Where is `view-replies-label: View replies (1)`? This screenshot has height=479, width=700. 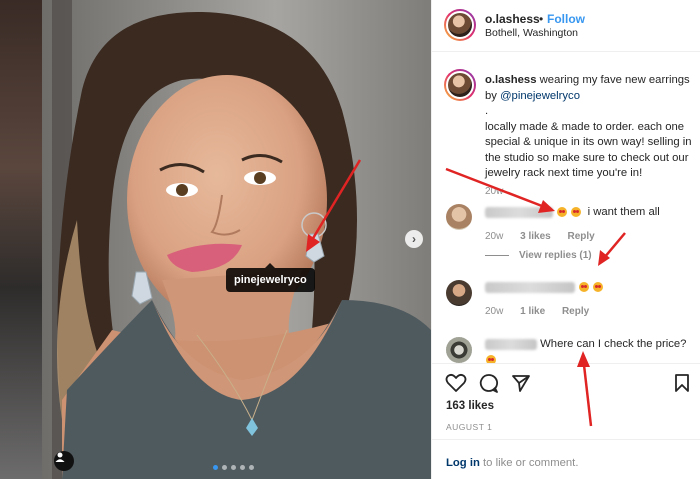 view-replies-label: View replies (1) is located at coordinates (555, 255).